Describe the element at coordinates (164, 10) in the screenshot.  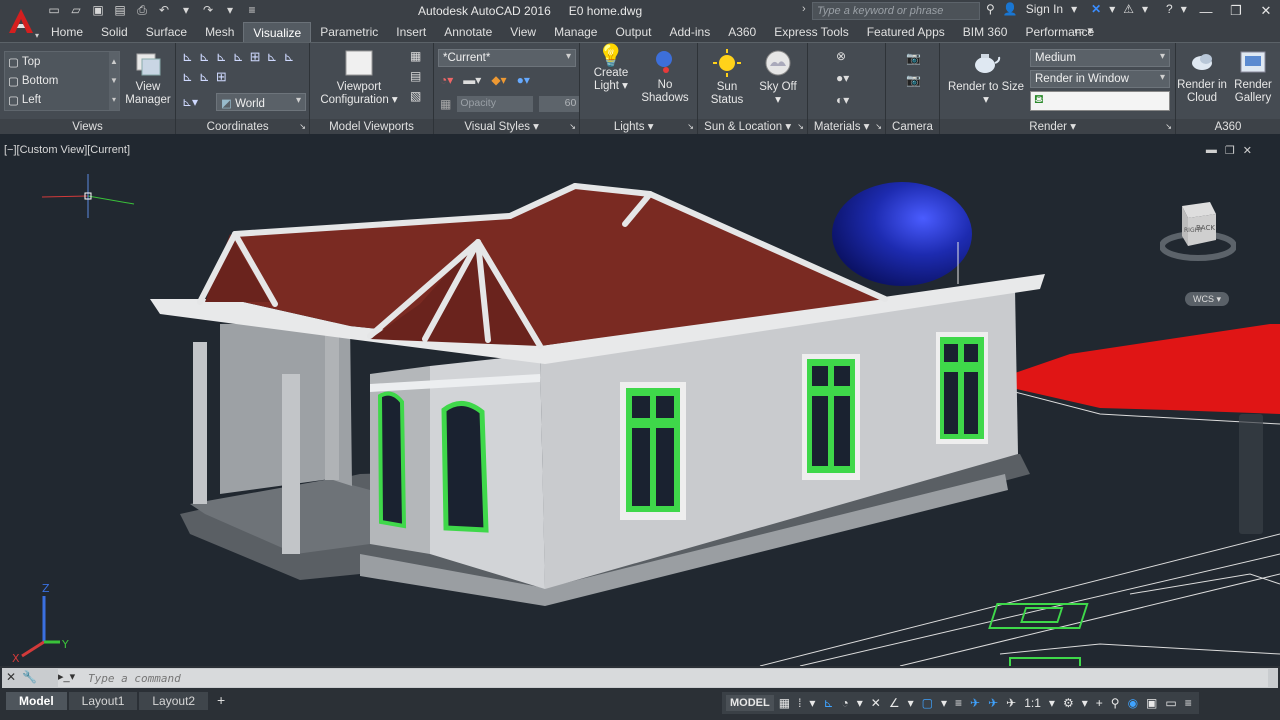
I see `undo-icon: ↶` at that location.